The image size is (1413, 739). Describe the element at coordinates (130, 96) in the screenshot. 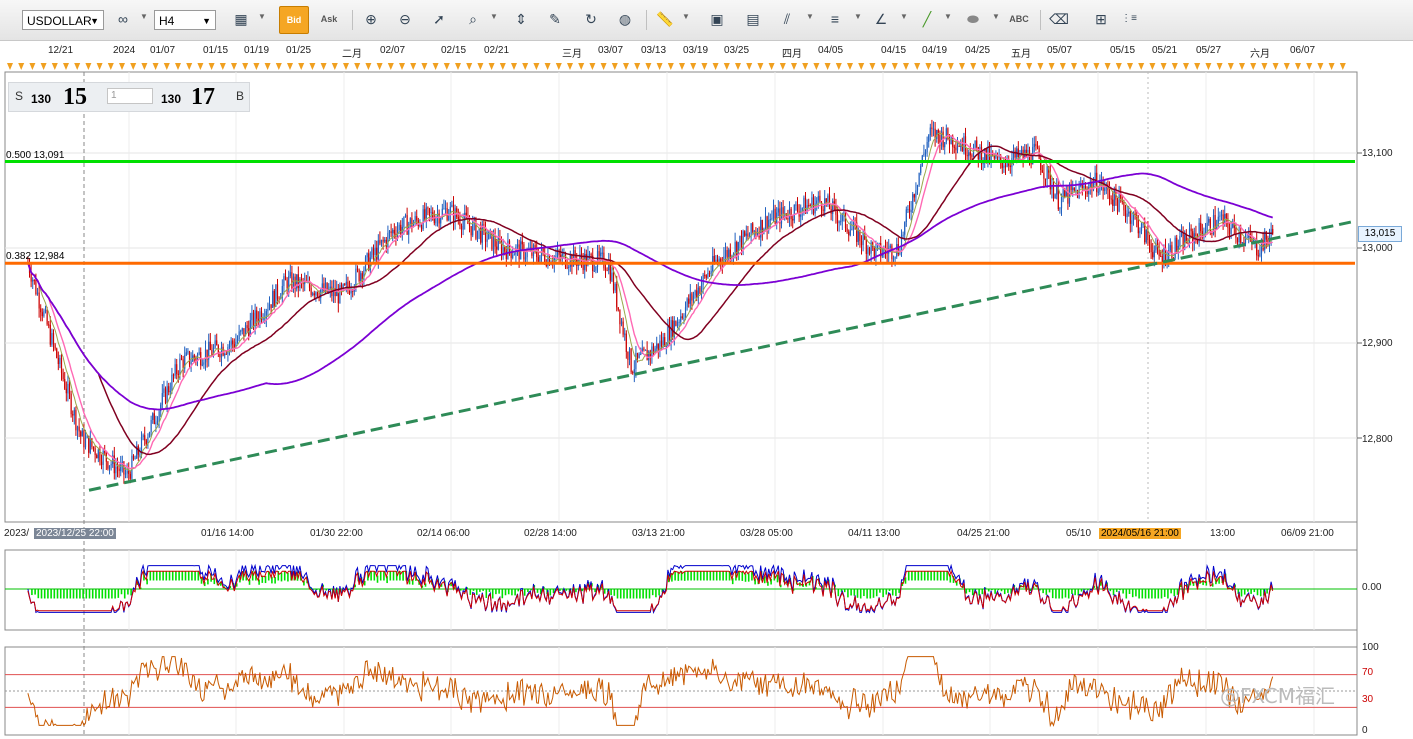

I see `amount-field: 1` at that location.